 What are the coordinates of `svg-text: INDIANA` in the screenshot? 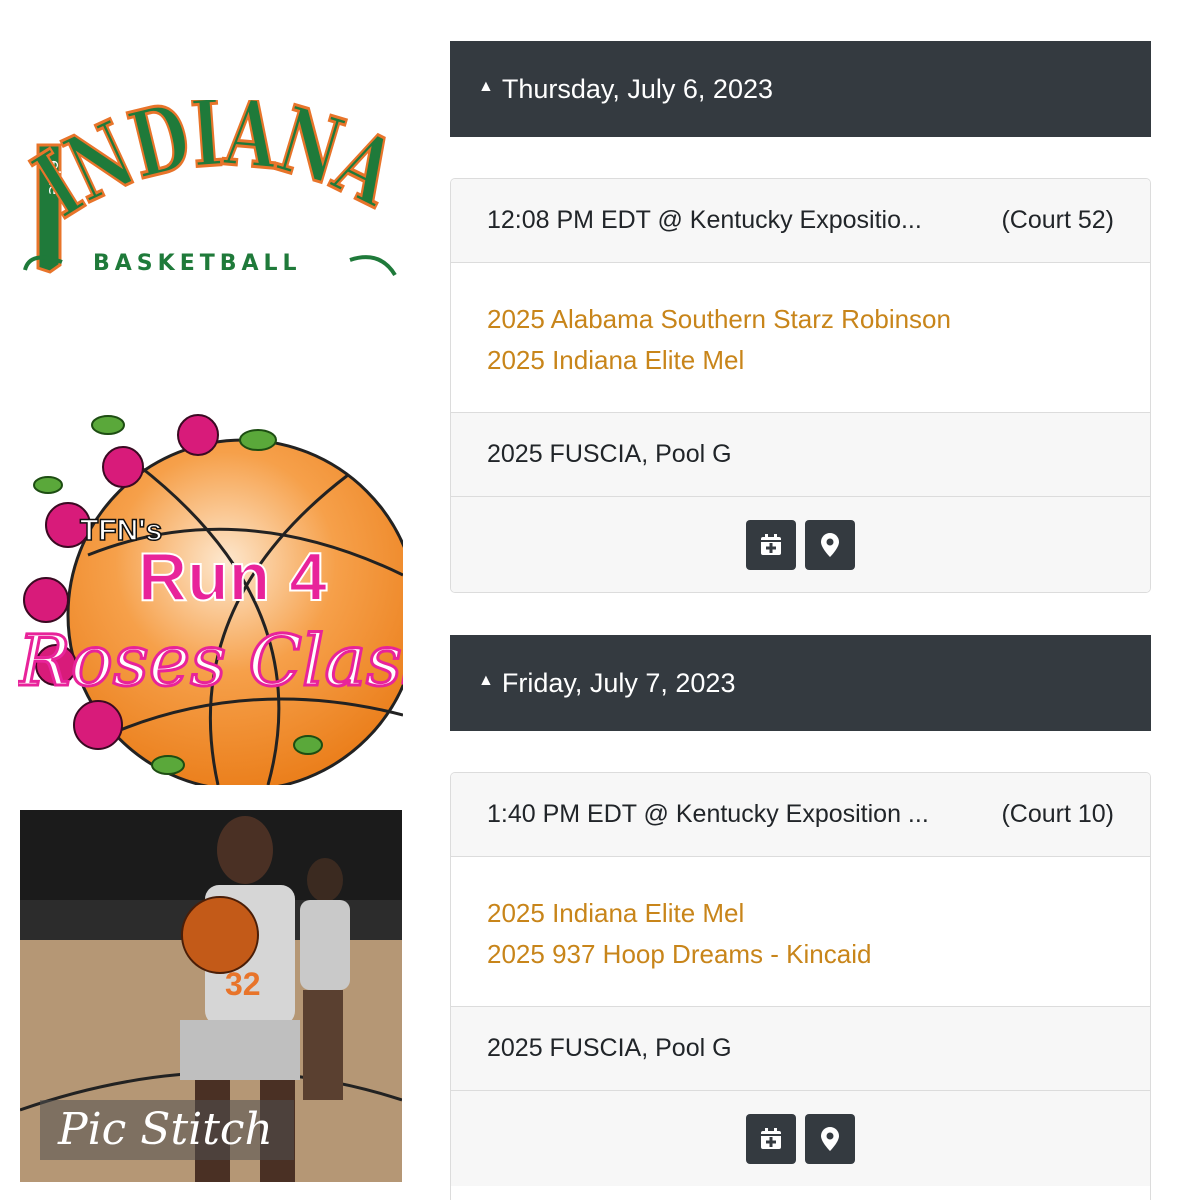 It's located at (210, 169).